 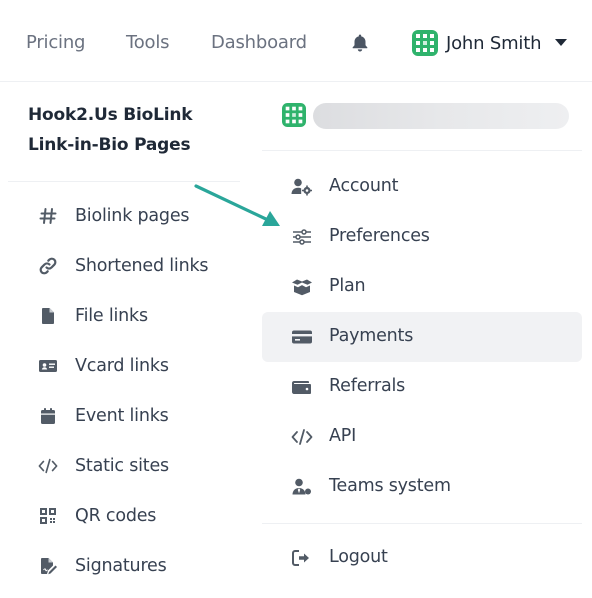 What do you see at coordinates (109, 145) in the screenshot?
I see `brand-line-2: Link-in-Bio Pages` at bounding box center [109, 145].